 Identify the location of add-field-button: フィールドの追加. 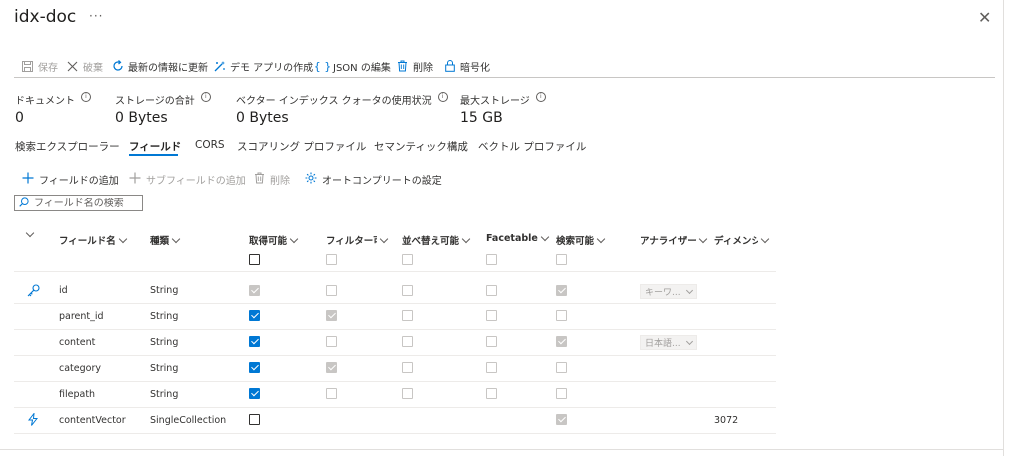
(70, 179).